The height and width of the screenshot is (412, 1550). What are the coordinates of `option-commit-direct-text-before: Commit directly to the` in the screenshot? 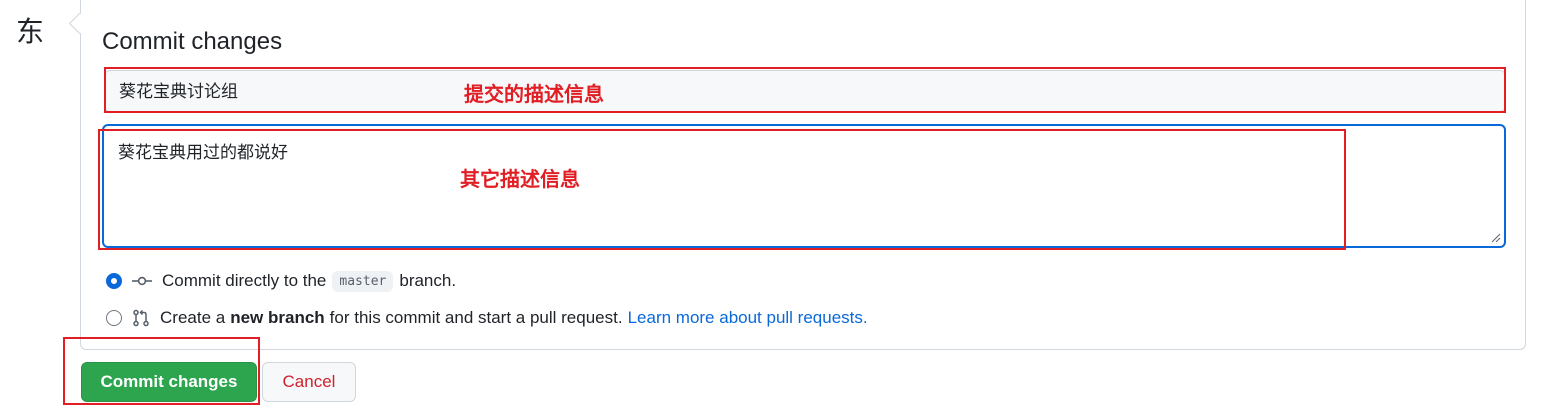 It's located at (244, 280).